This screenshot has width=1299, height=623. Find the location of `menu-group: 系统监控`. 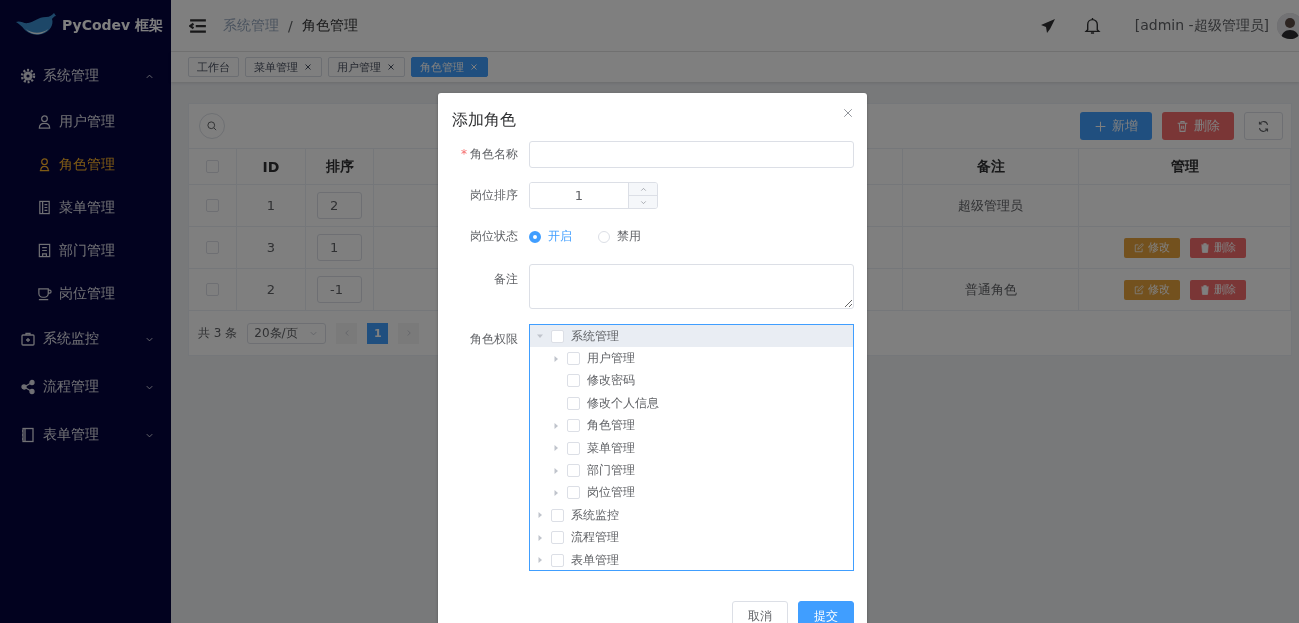

menu-group: 系统监控 is located at coordinates (85, 339).